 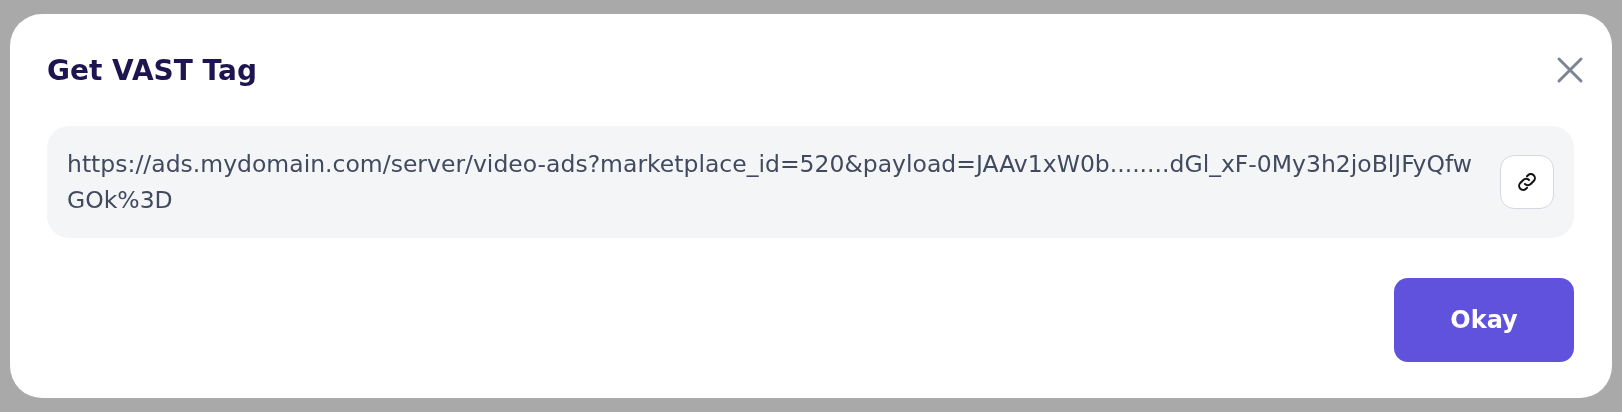 I want to click on dialog-title: Get VAST Tag, so click(x=152, y=70).